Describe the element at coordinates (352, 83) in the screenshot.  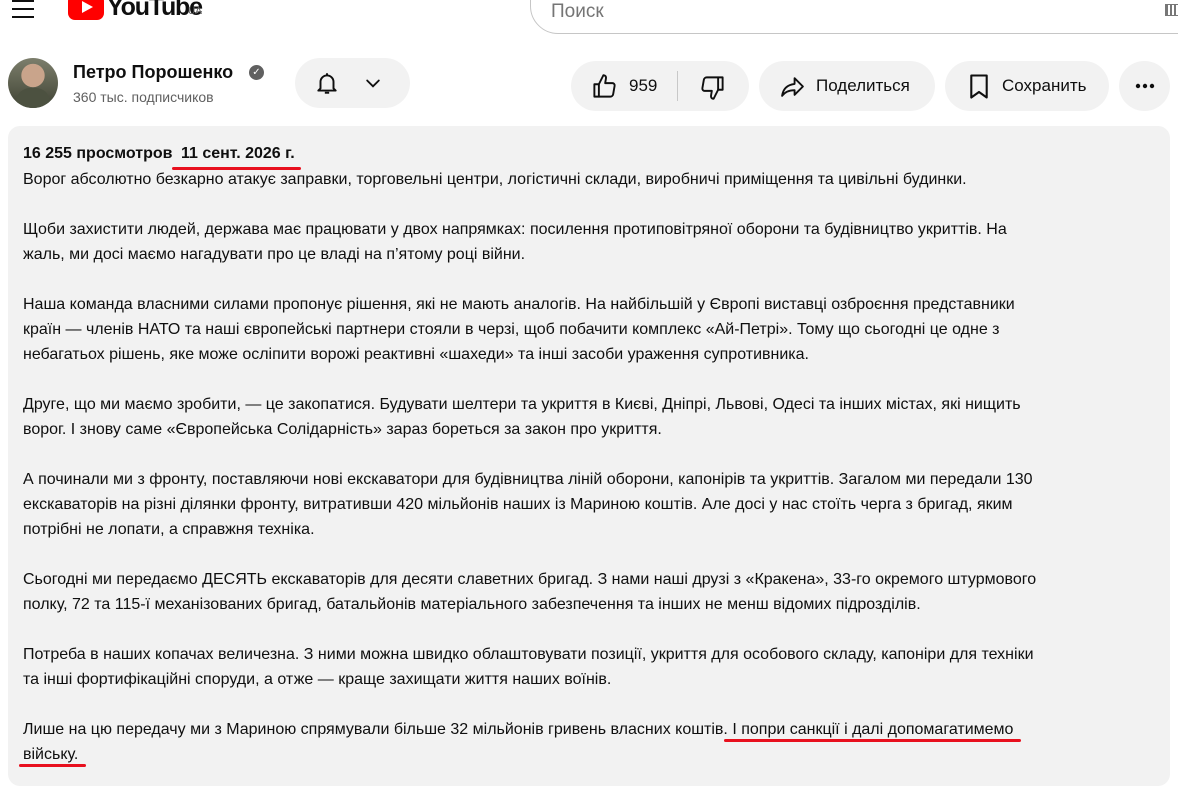
I see `notifications-button` at that location.